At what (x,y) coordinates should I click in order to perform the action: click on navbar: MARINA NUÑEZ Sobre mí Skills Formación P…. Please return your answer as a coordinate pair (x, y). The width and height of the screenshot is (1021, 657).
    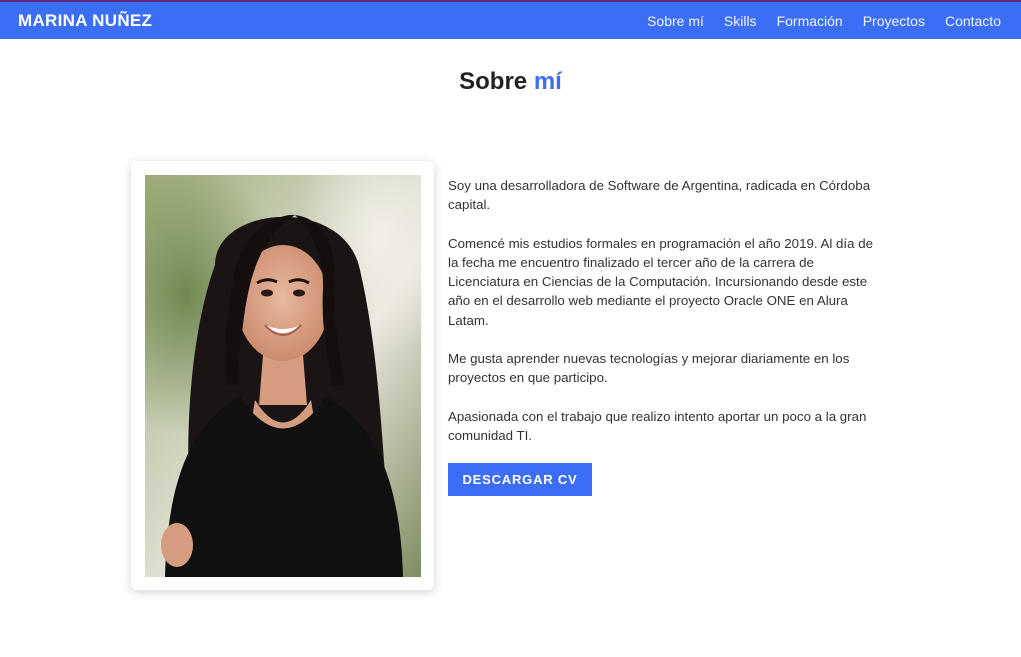
    Looking at the image, I should click on (510, 19).